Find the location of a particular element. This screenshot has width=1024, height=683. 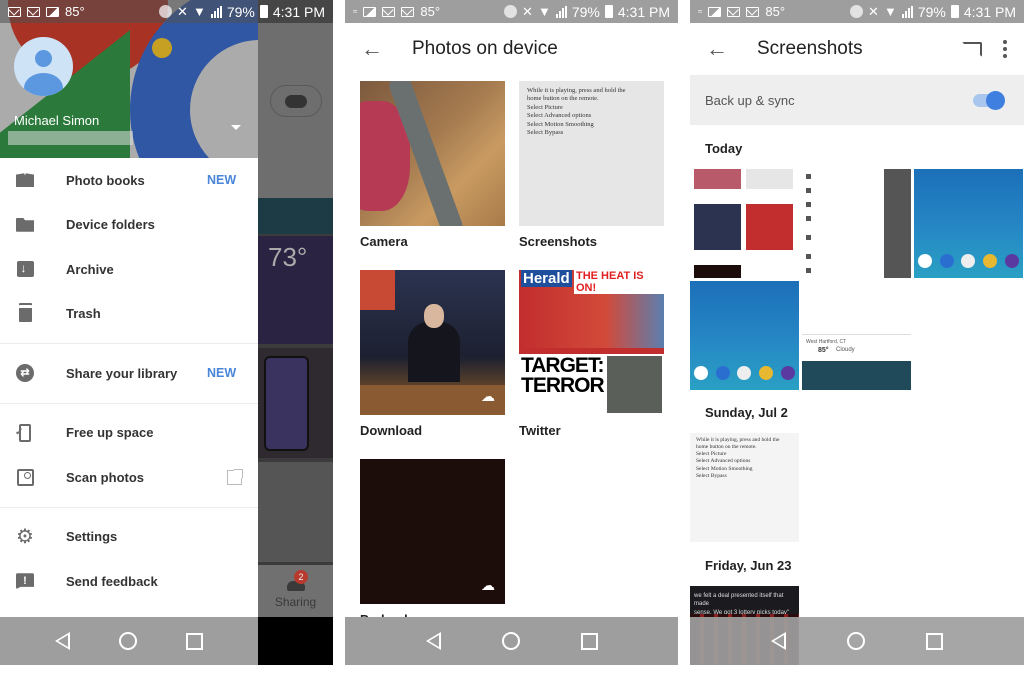

cloud-off-icon: ☁ is located at coordinates (488, 585).